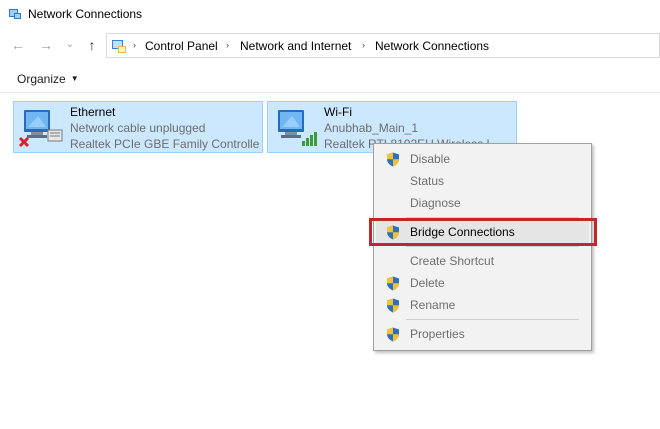 The image size is (660, 429). Describe the element at coordinates (92, 45) in the screenshot. I see `up-arrow-icon: ↑` at that location.